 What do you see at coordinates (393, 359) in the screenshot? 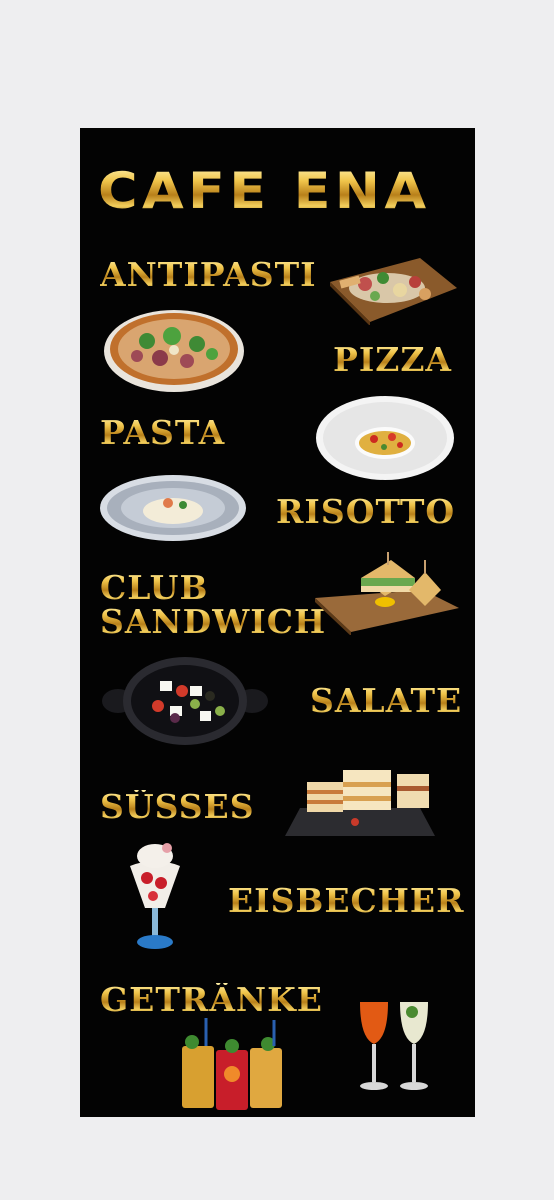
I see `category-pizza: PIZZA` at bounding box center [393, 359].